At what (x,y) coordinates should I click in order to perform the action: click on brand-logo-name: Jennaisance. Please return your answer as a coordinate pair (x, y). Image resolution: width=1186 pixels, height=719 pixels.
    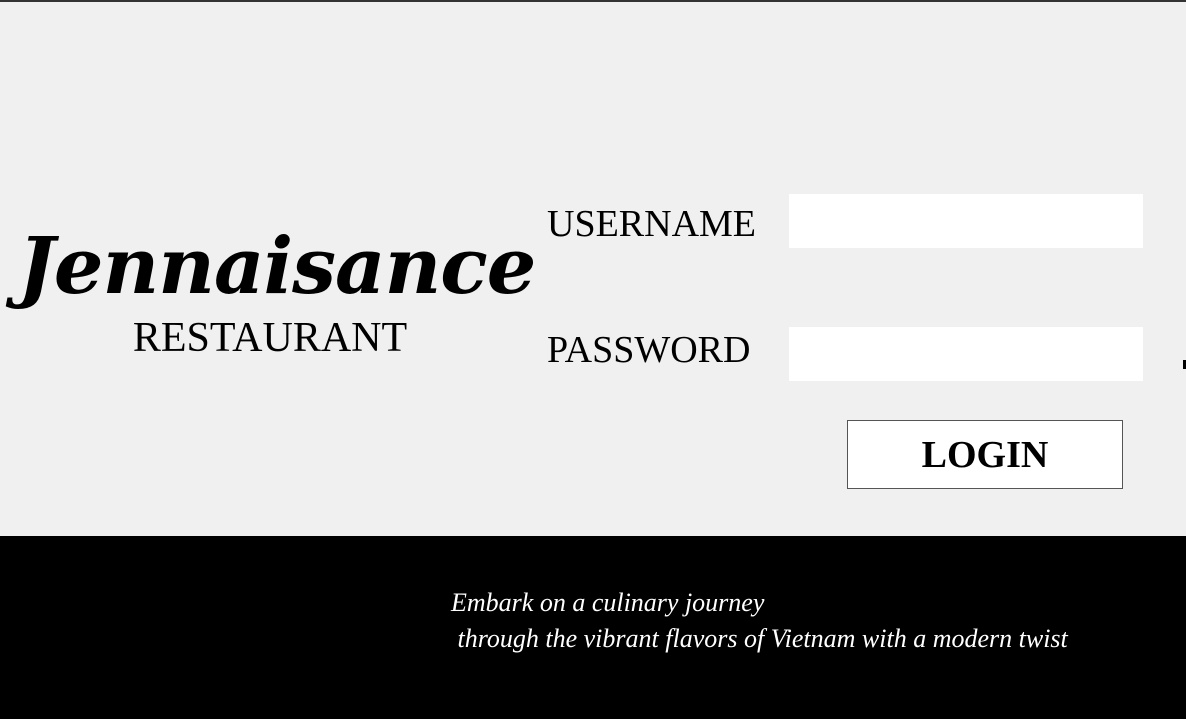
    Looking at the image, I should click on (277, 266).